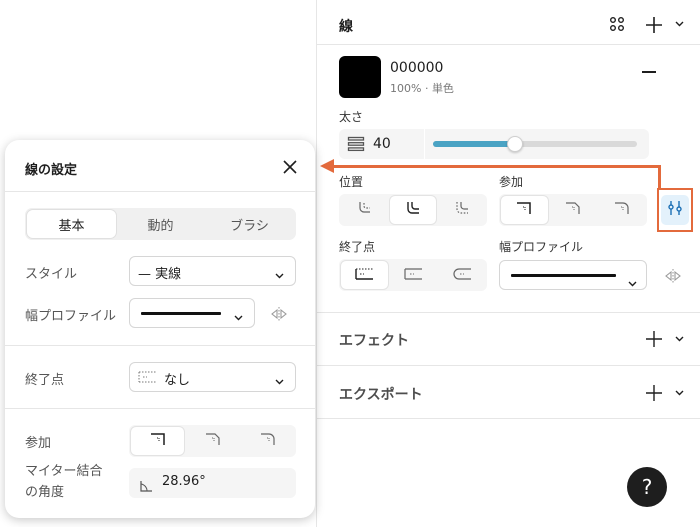  I want to click on stroke-join-segmented, so click(573, 210).